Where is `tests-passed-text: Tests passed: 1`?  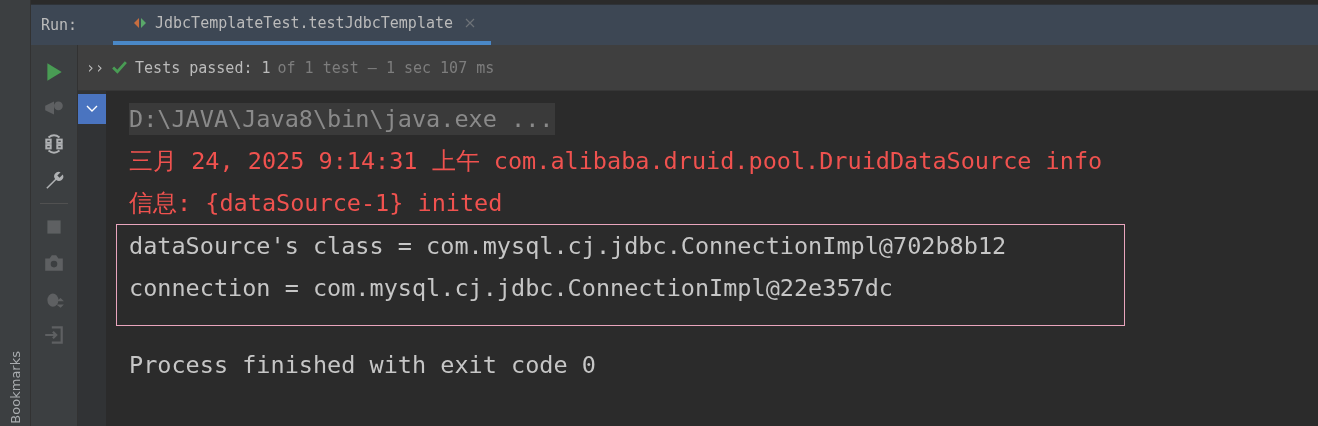 tests-passed-text: Tests passed: 1 is located at coordinates (203, 67).